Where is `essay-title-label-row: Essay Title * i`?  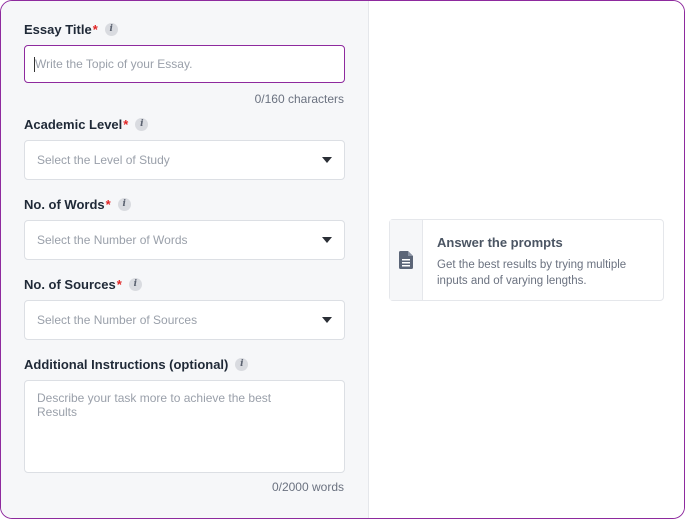
essay-title-label-row: Essay Title * i is located at coordinates (71, 29).